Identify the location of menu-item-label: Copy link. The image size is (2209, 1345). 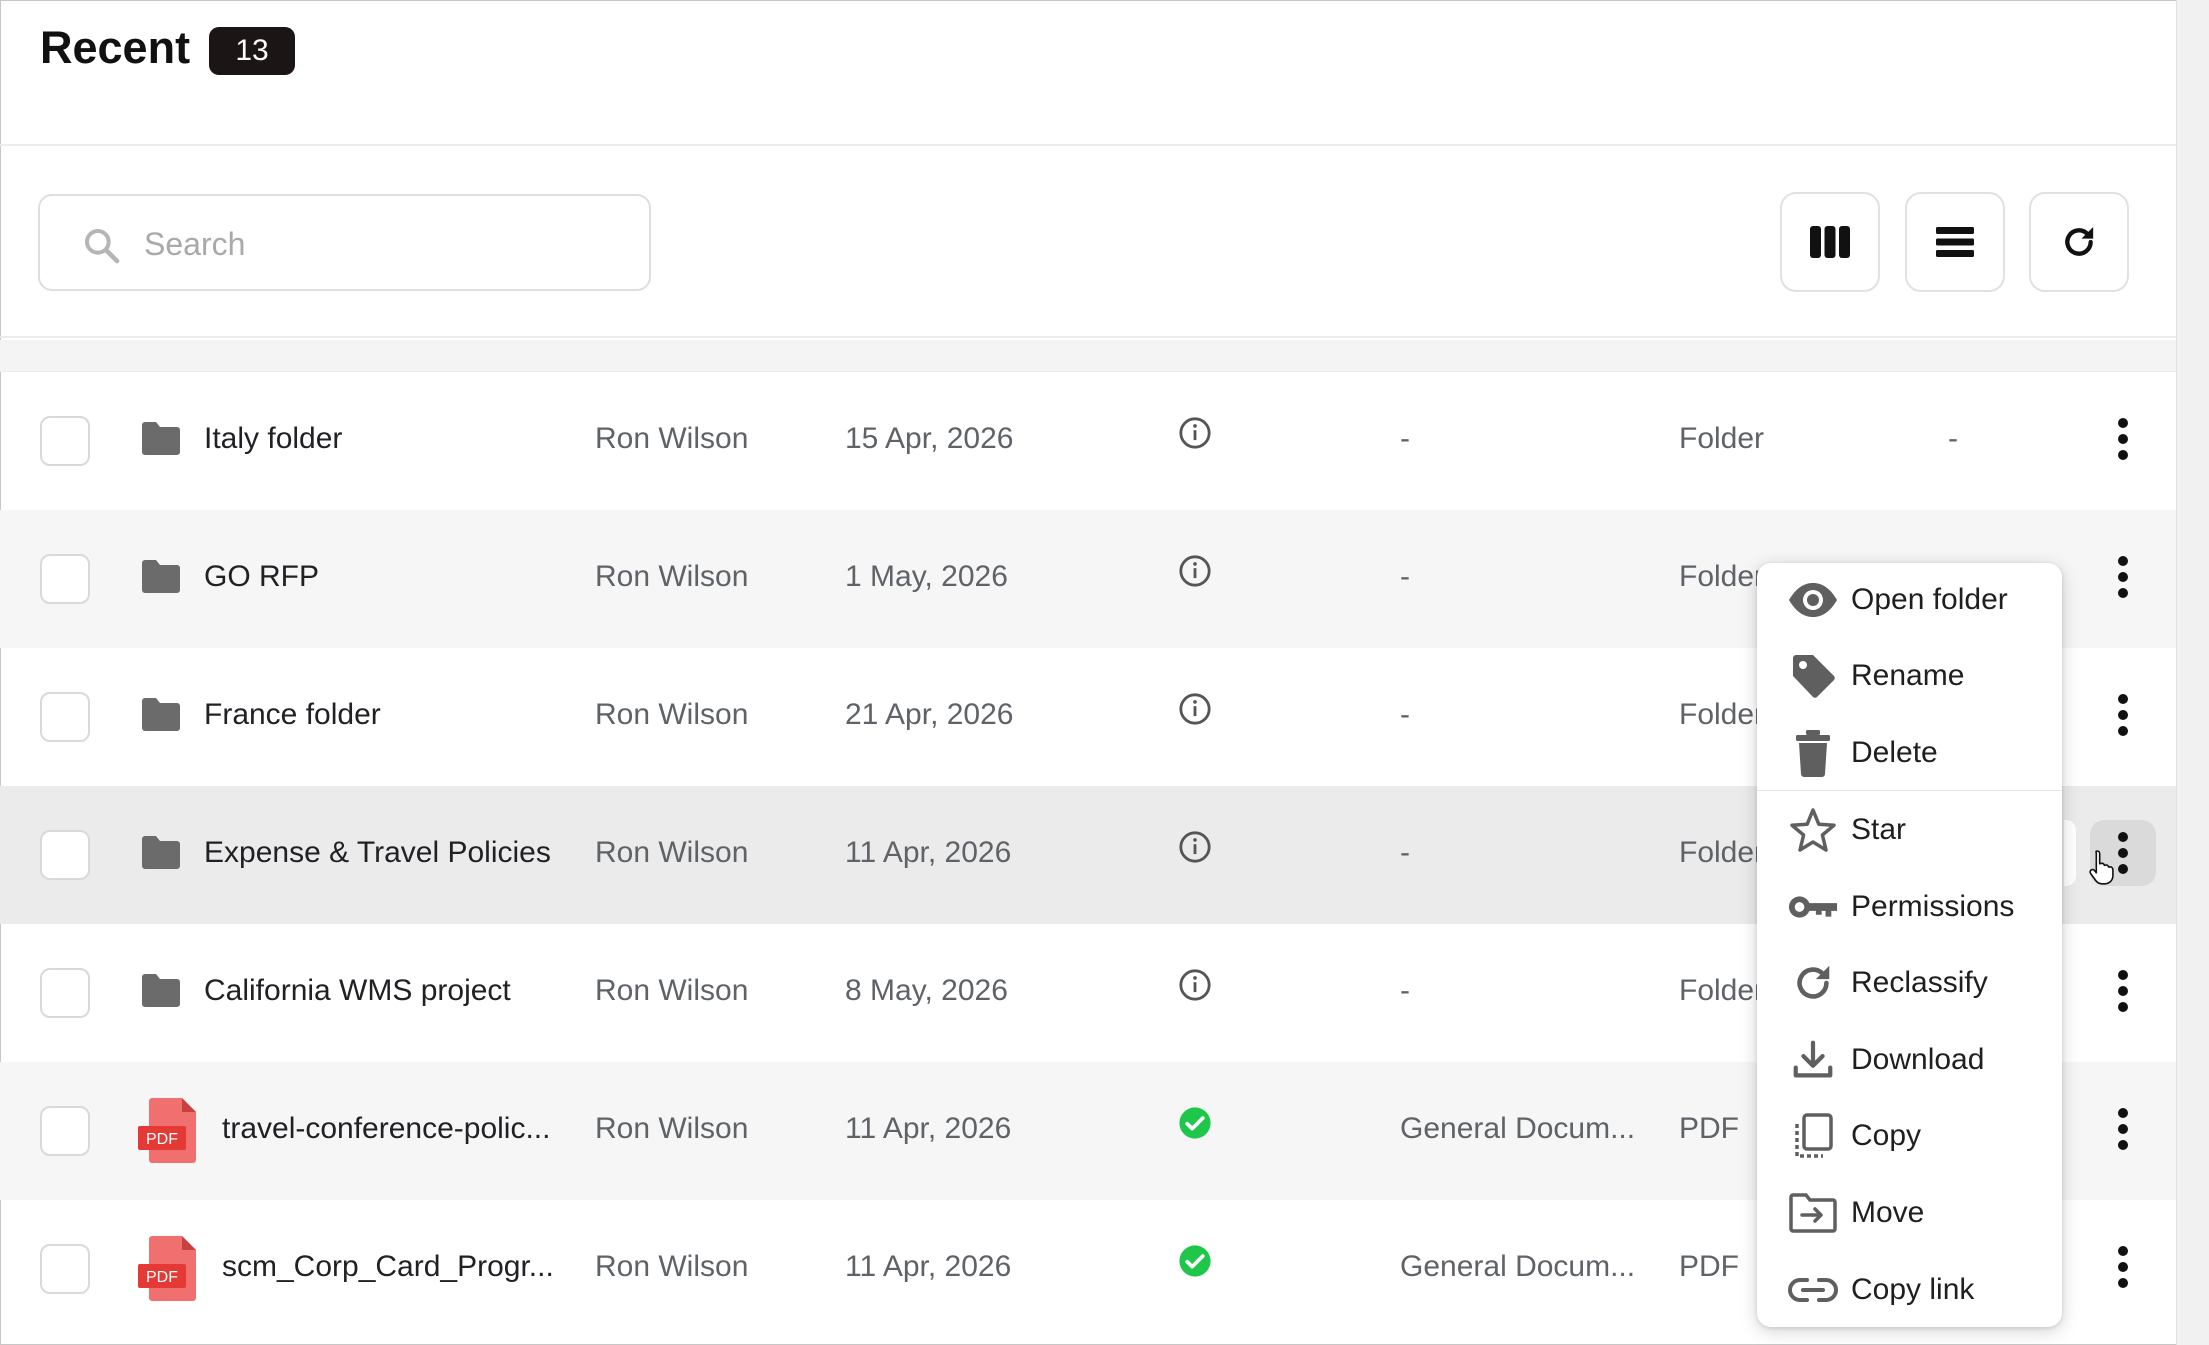
(1913, 1289).